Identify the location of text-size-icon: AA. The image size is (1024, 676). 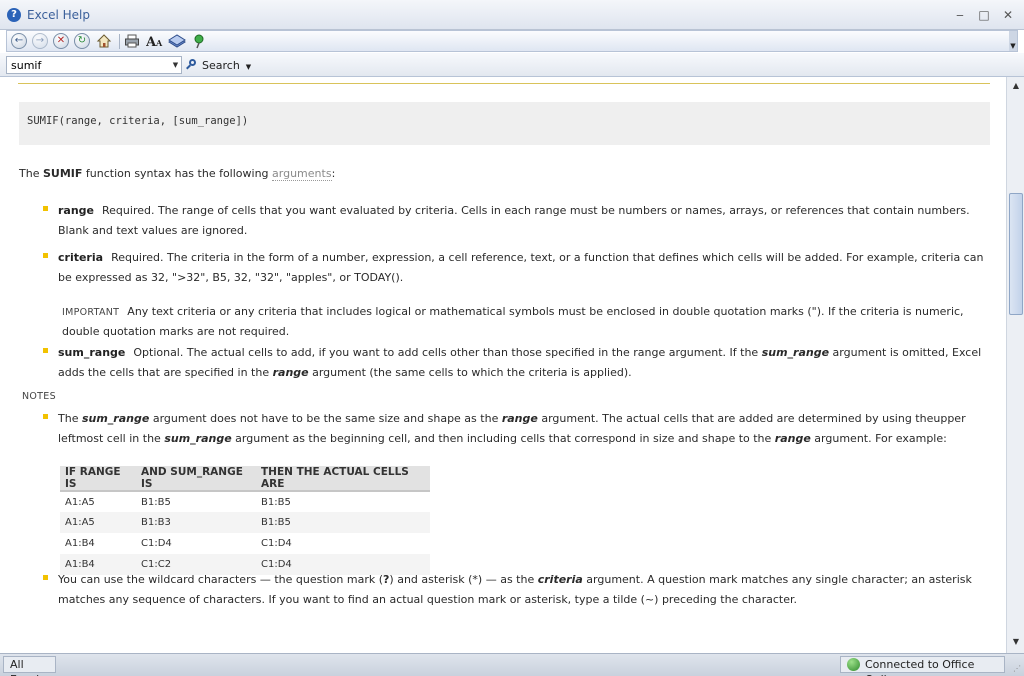
(154, 41).